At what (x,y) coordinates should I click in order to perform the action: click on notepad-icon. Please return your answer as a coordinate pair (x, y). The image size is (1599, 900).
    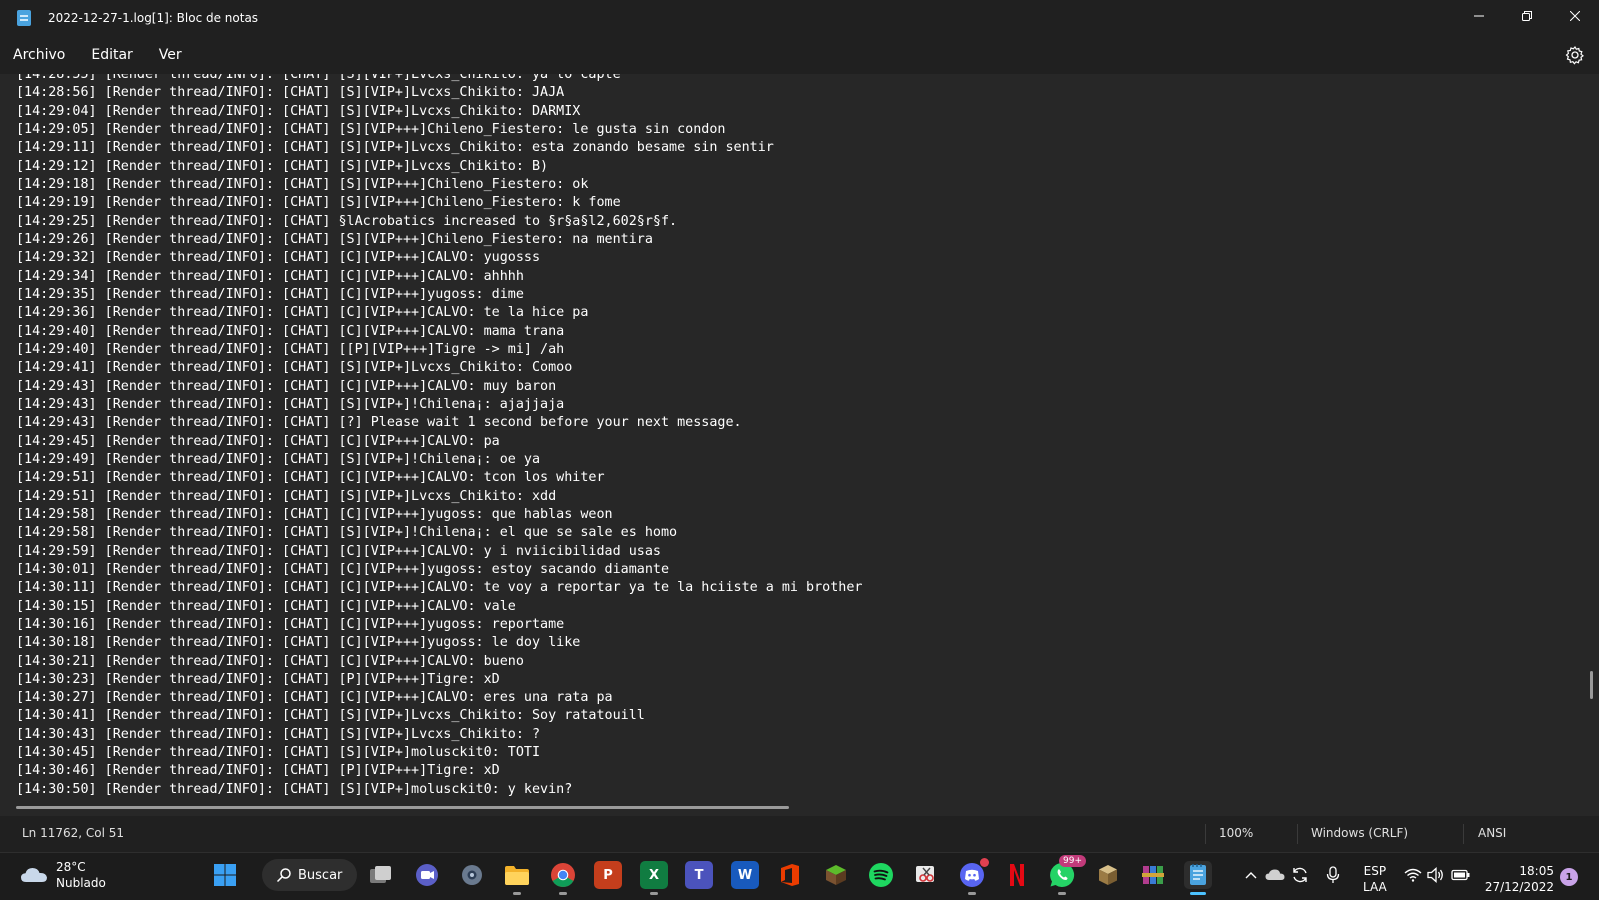
    Looking at the image, I should click on (24, 18).